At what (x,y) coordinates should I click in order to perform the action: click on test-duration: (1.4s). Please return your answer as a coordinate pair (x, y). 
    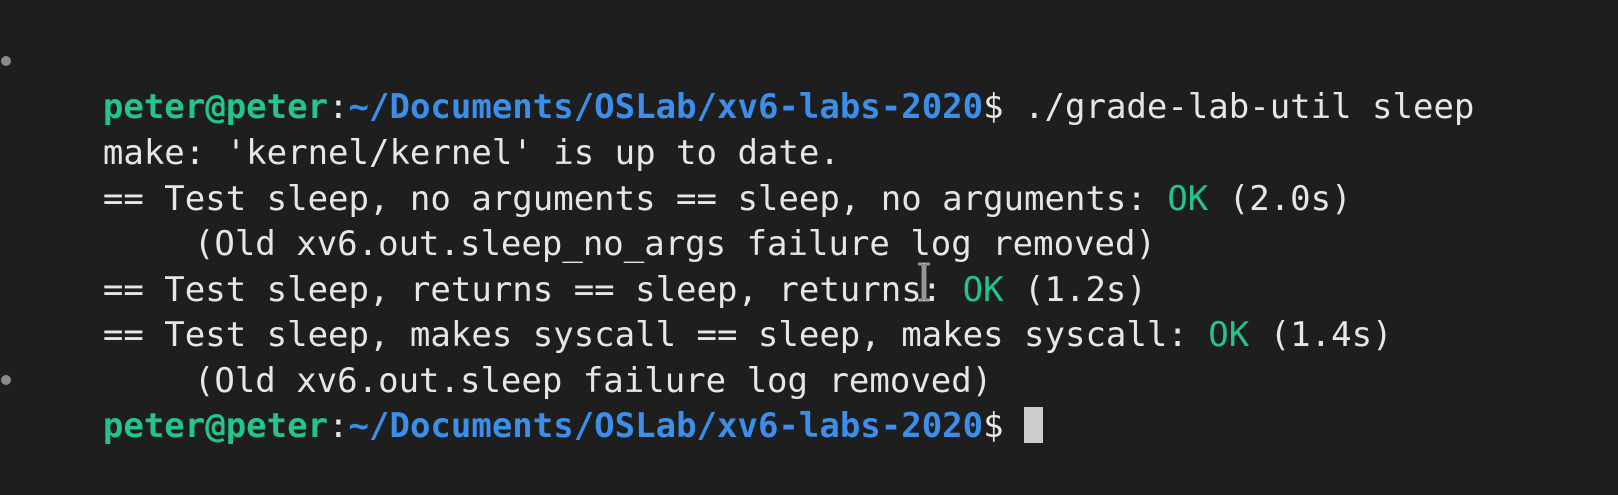
    Looking at the image, I should click on (1321, 335).